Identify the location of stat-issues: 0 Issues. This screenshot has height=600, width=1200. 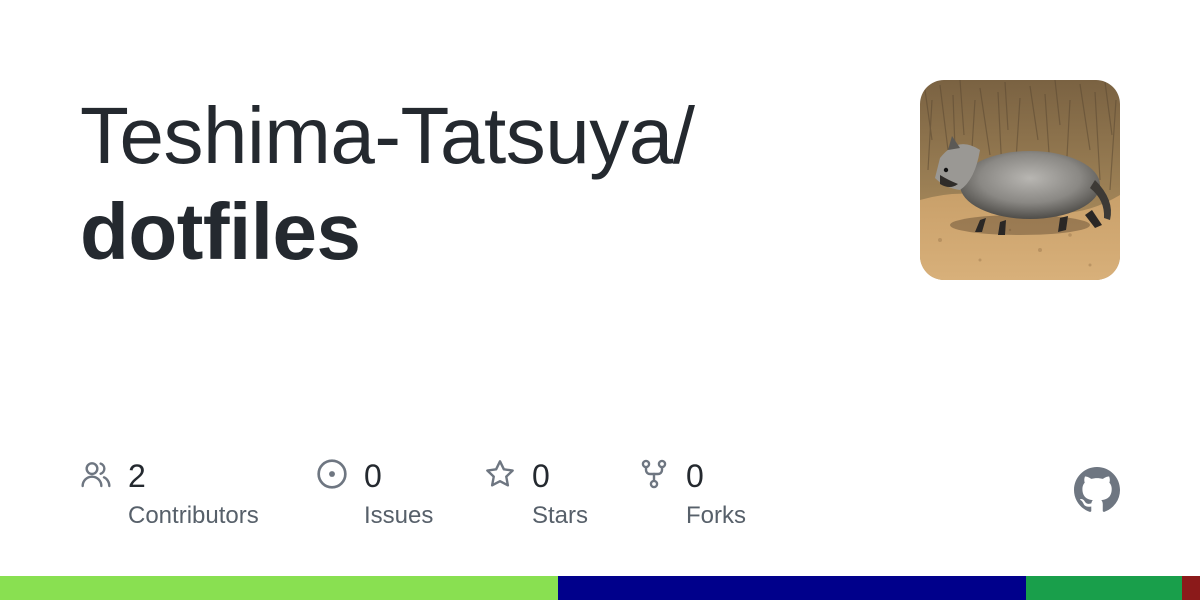
(386, 497).